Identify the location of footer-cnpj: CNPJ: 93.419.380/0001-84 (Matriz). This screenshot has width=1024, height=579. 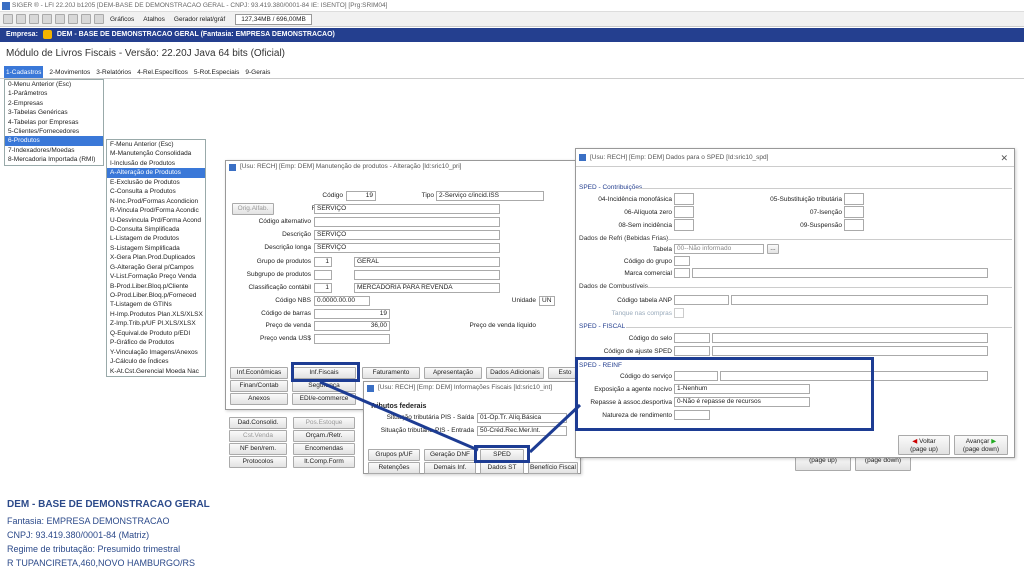
(78, 535).